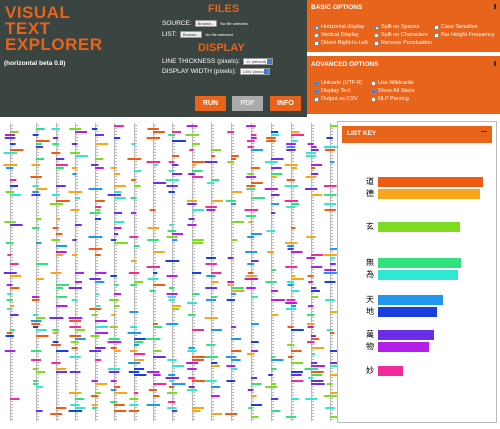 Image resolution: width=500 pixels, height=429 pixels. What do you see at coordinates (316, 91) in the screenshot?
I see `checkbox-icon` at bounding box center [316, 91].